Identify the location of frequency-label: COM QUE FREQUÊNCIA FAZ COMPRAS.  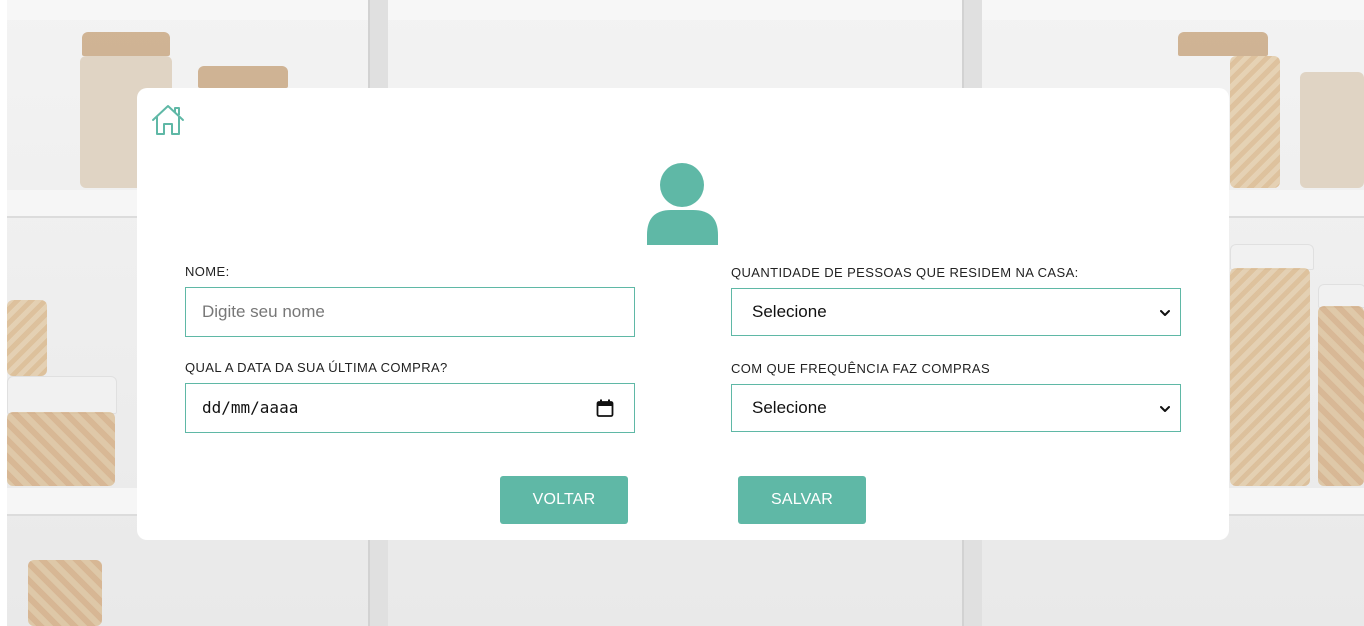
(861, 368).